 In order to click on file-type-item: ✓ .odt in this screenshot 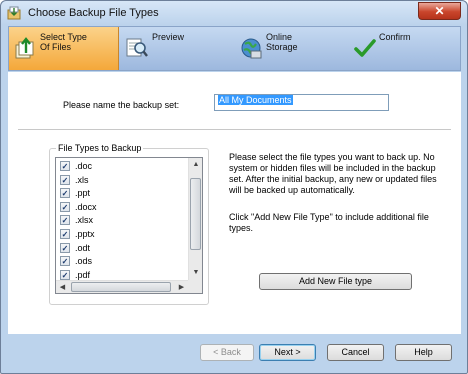, I will do `click(121, 248)`.